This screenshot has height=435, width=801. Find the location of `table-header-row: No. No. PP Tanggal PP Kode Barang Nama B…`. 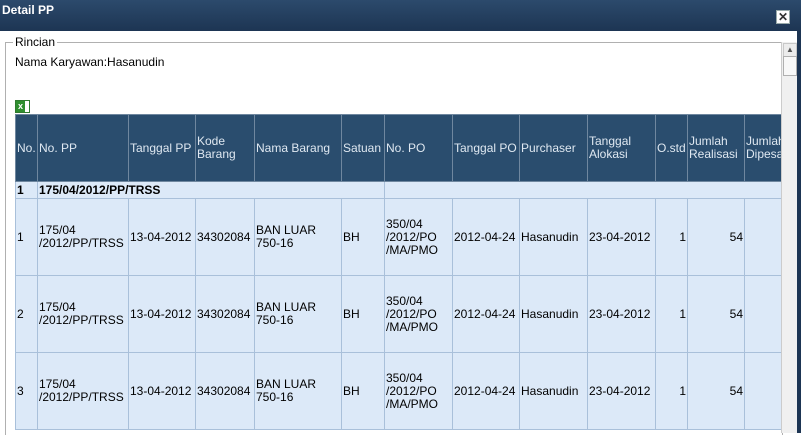

table-header-row: No. No. PP Tanggal PP Kode Barang Nama B… is located at coordinates (398, 148).